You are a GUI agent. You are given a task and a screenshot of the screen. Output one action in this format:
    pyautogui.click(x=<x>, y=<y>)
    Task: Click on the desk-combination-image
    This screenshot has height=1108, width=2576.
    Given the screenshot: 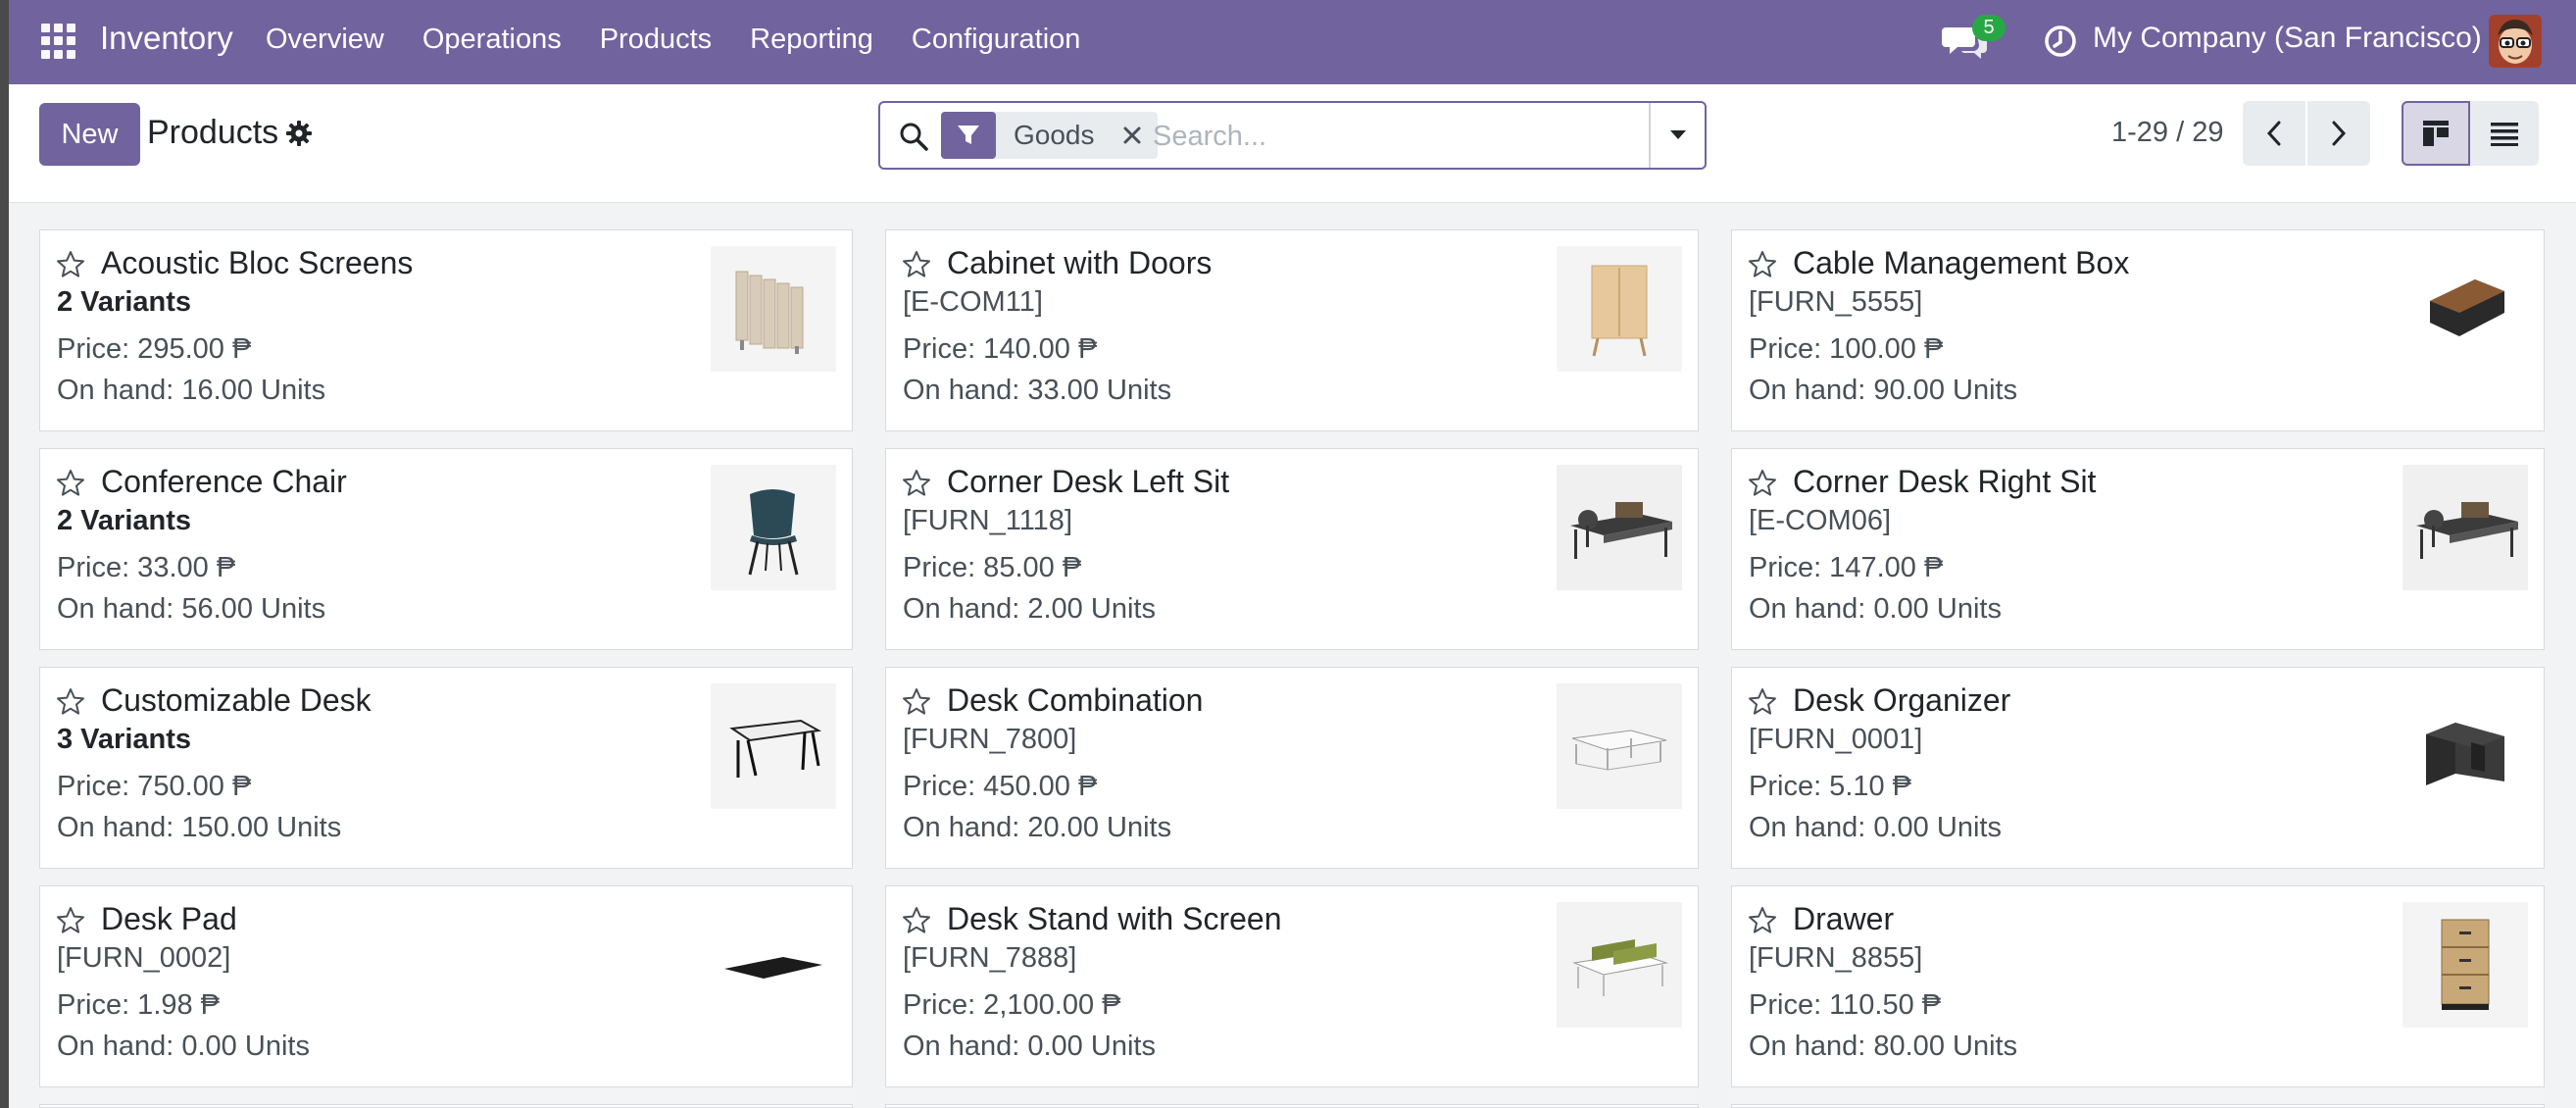 What is the action you would take?
    pyautogui.click(x=1619, y=746)
    